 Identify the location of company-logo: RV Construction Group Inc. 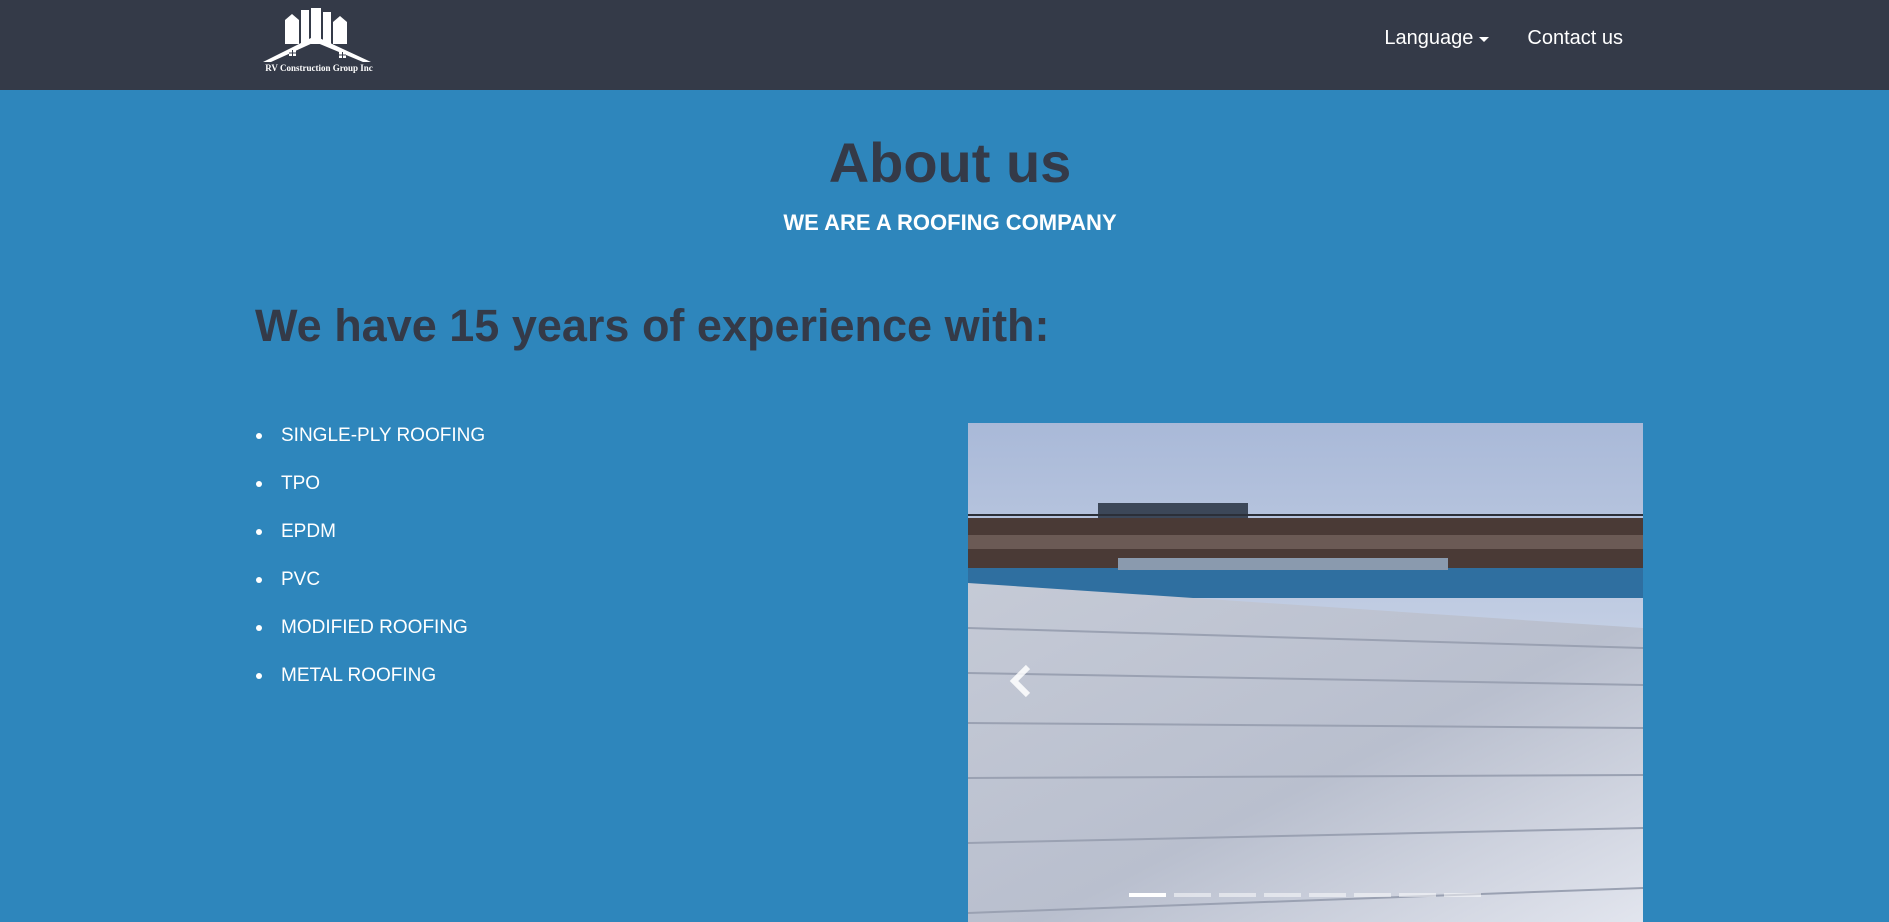
(319, 41).